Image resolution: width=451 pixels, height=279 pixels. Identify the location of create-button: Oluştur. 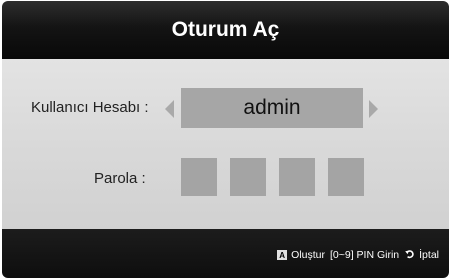
(308, 255).